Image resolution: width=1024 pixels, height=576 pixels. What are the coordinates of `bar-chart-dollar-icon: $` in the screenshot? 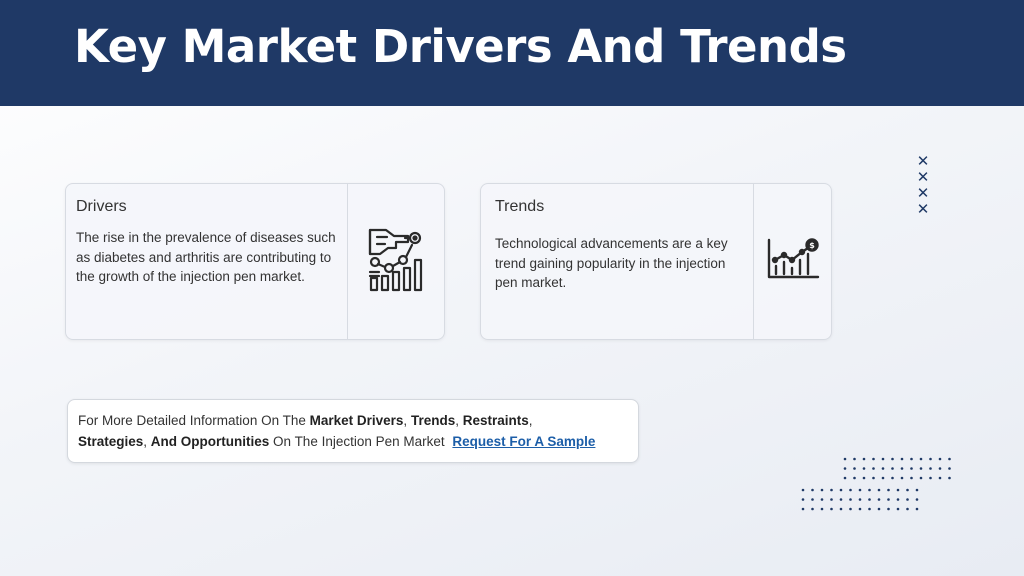 It's located at (793, 261).